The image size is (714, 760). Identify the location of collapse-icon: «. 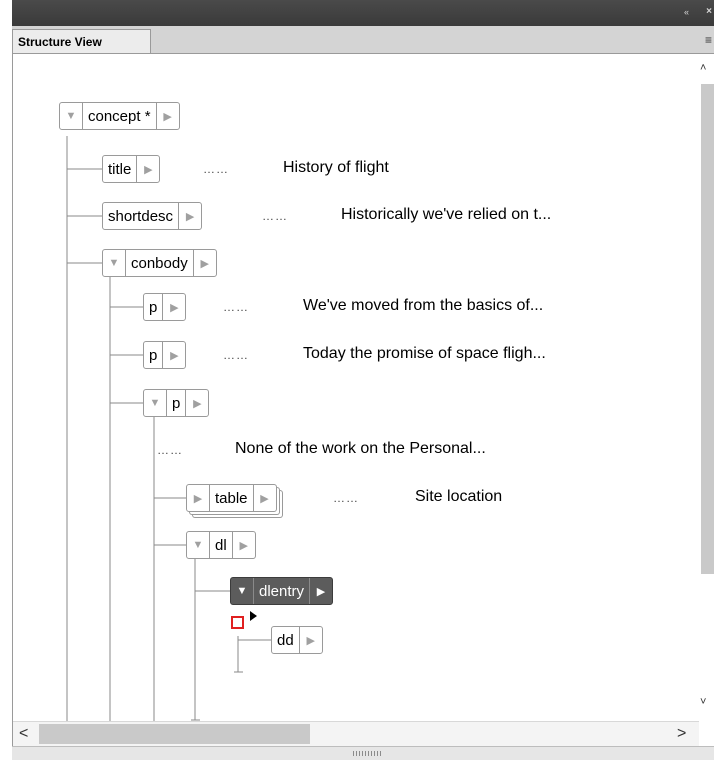
(686, 12).